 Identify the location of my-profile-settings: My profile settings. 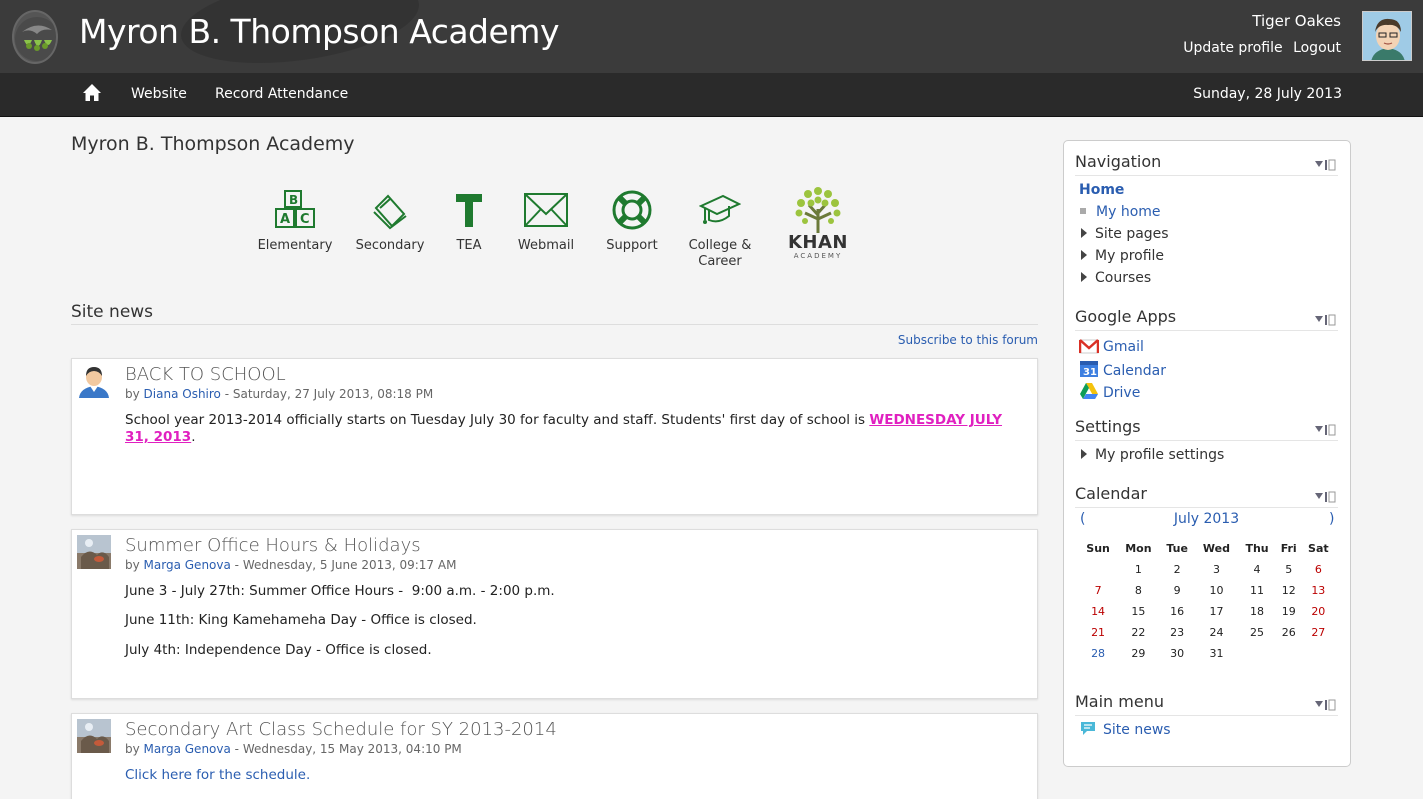
(1152, 455).